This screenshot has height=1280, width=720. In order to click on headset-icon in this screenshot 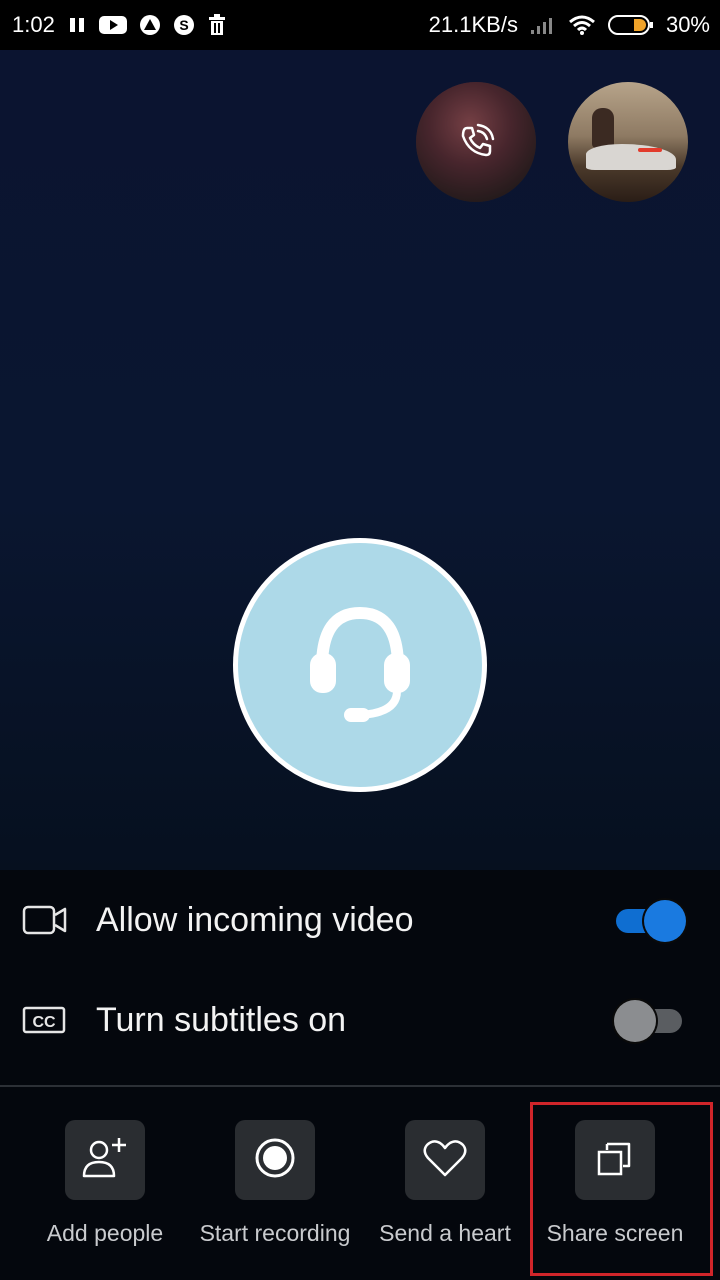, I will do `click(360, 665)`.